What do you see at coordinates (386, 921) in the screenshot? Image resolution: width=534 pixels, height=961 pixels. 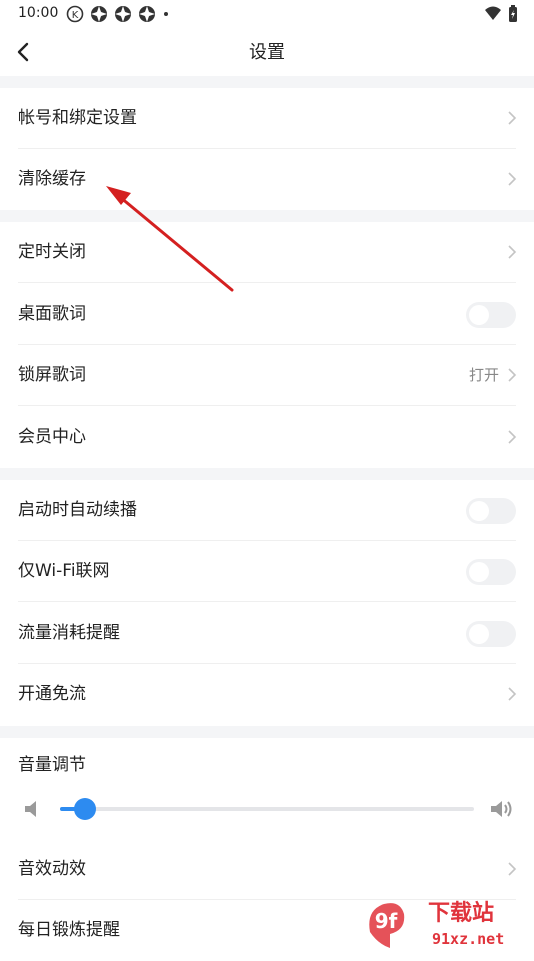 I see `svg-text: 9f` at bounding box center [386, 921].